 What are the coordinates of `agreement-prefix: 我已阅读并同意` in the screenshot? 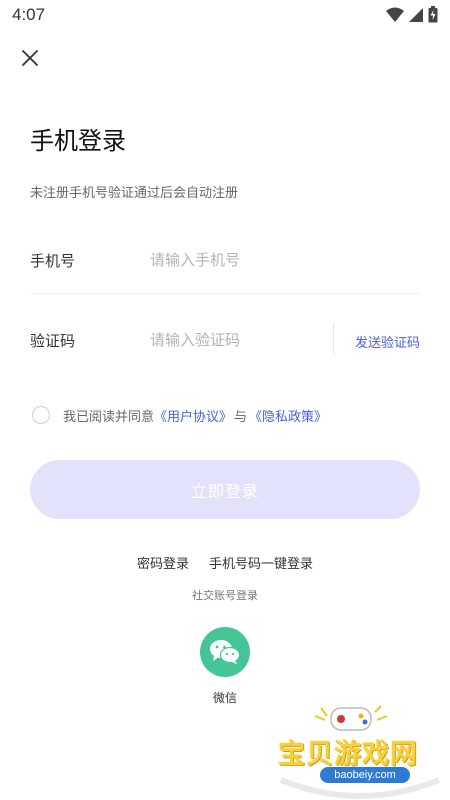 It's located at (109, 417).